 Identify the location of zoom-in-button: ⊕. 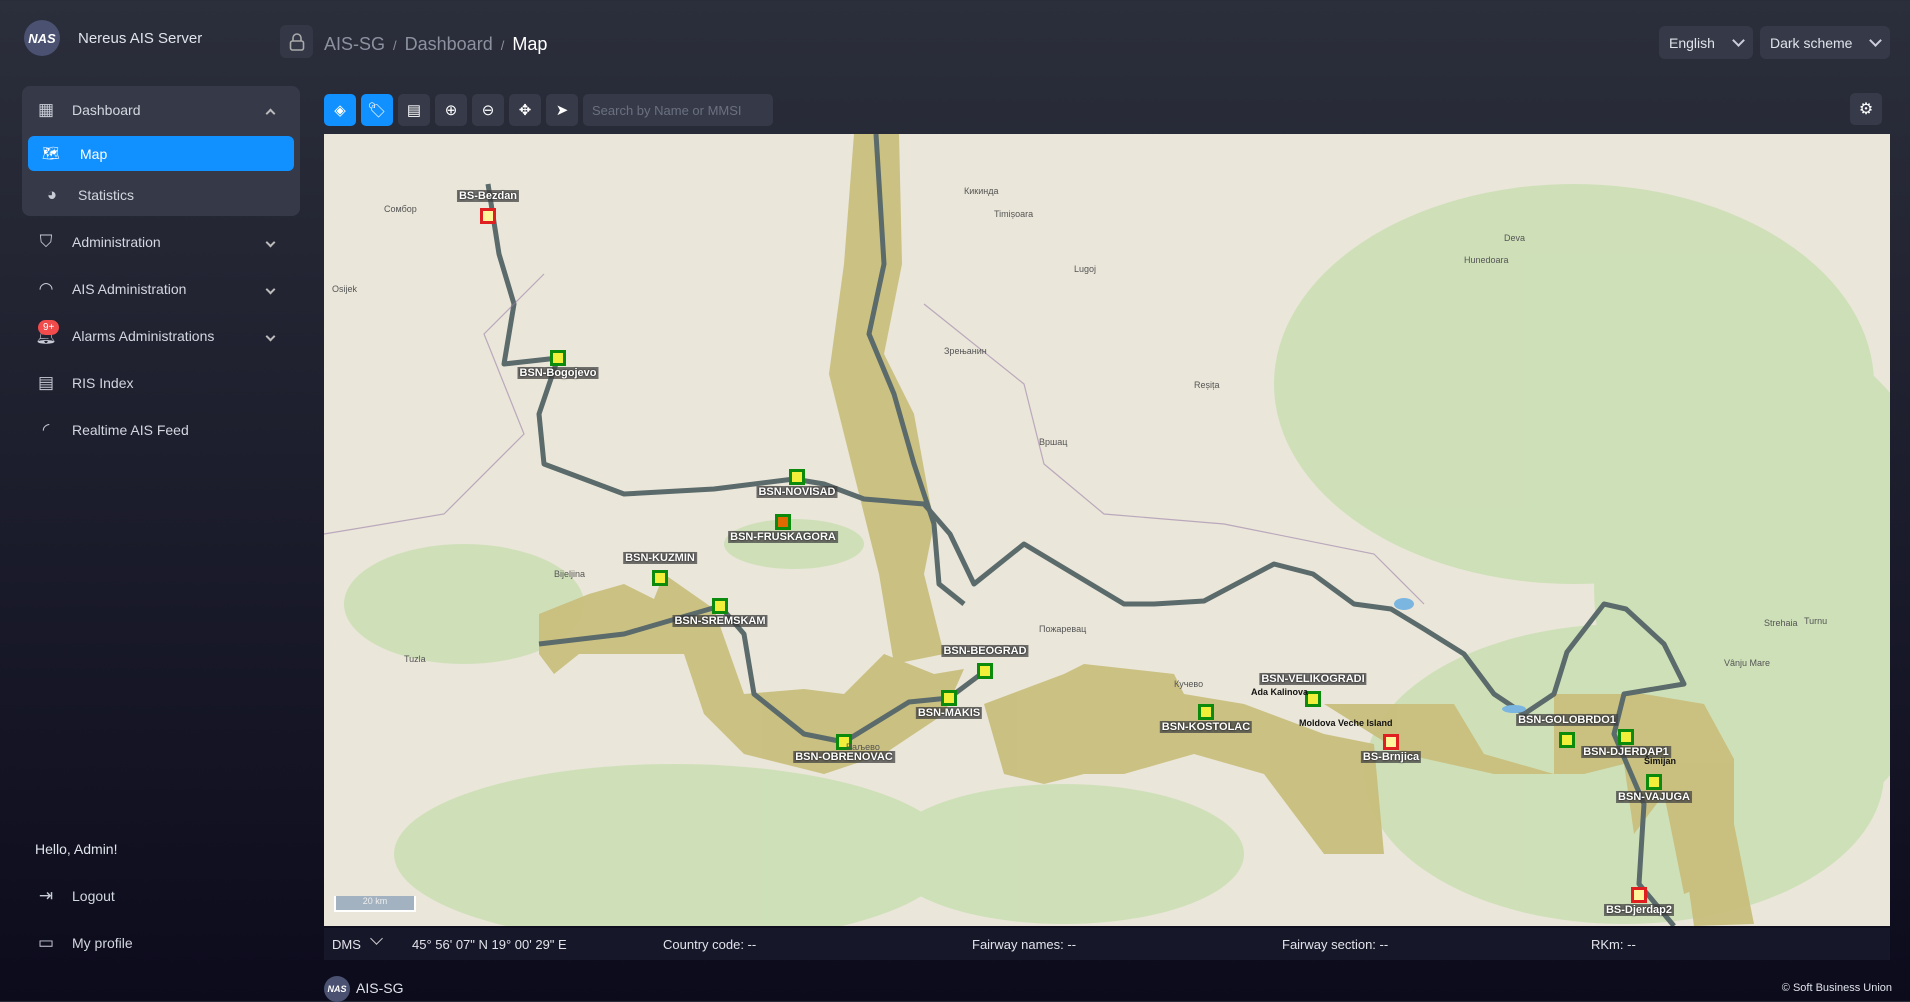
(451, 110).